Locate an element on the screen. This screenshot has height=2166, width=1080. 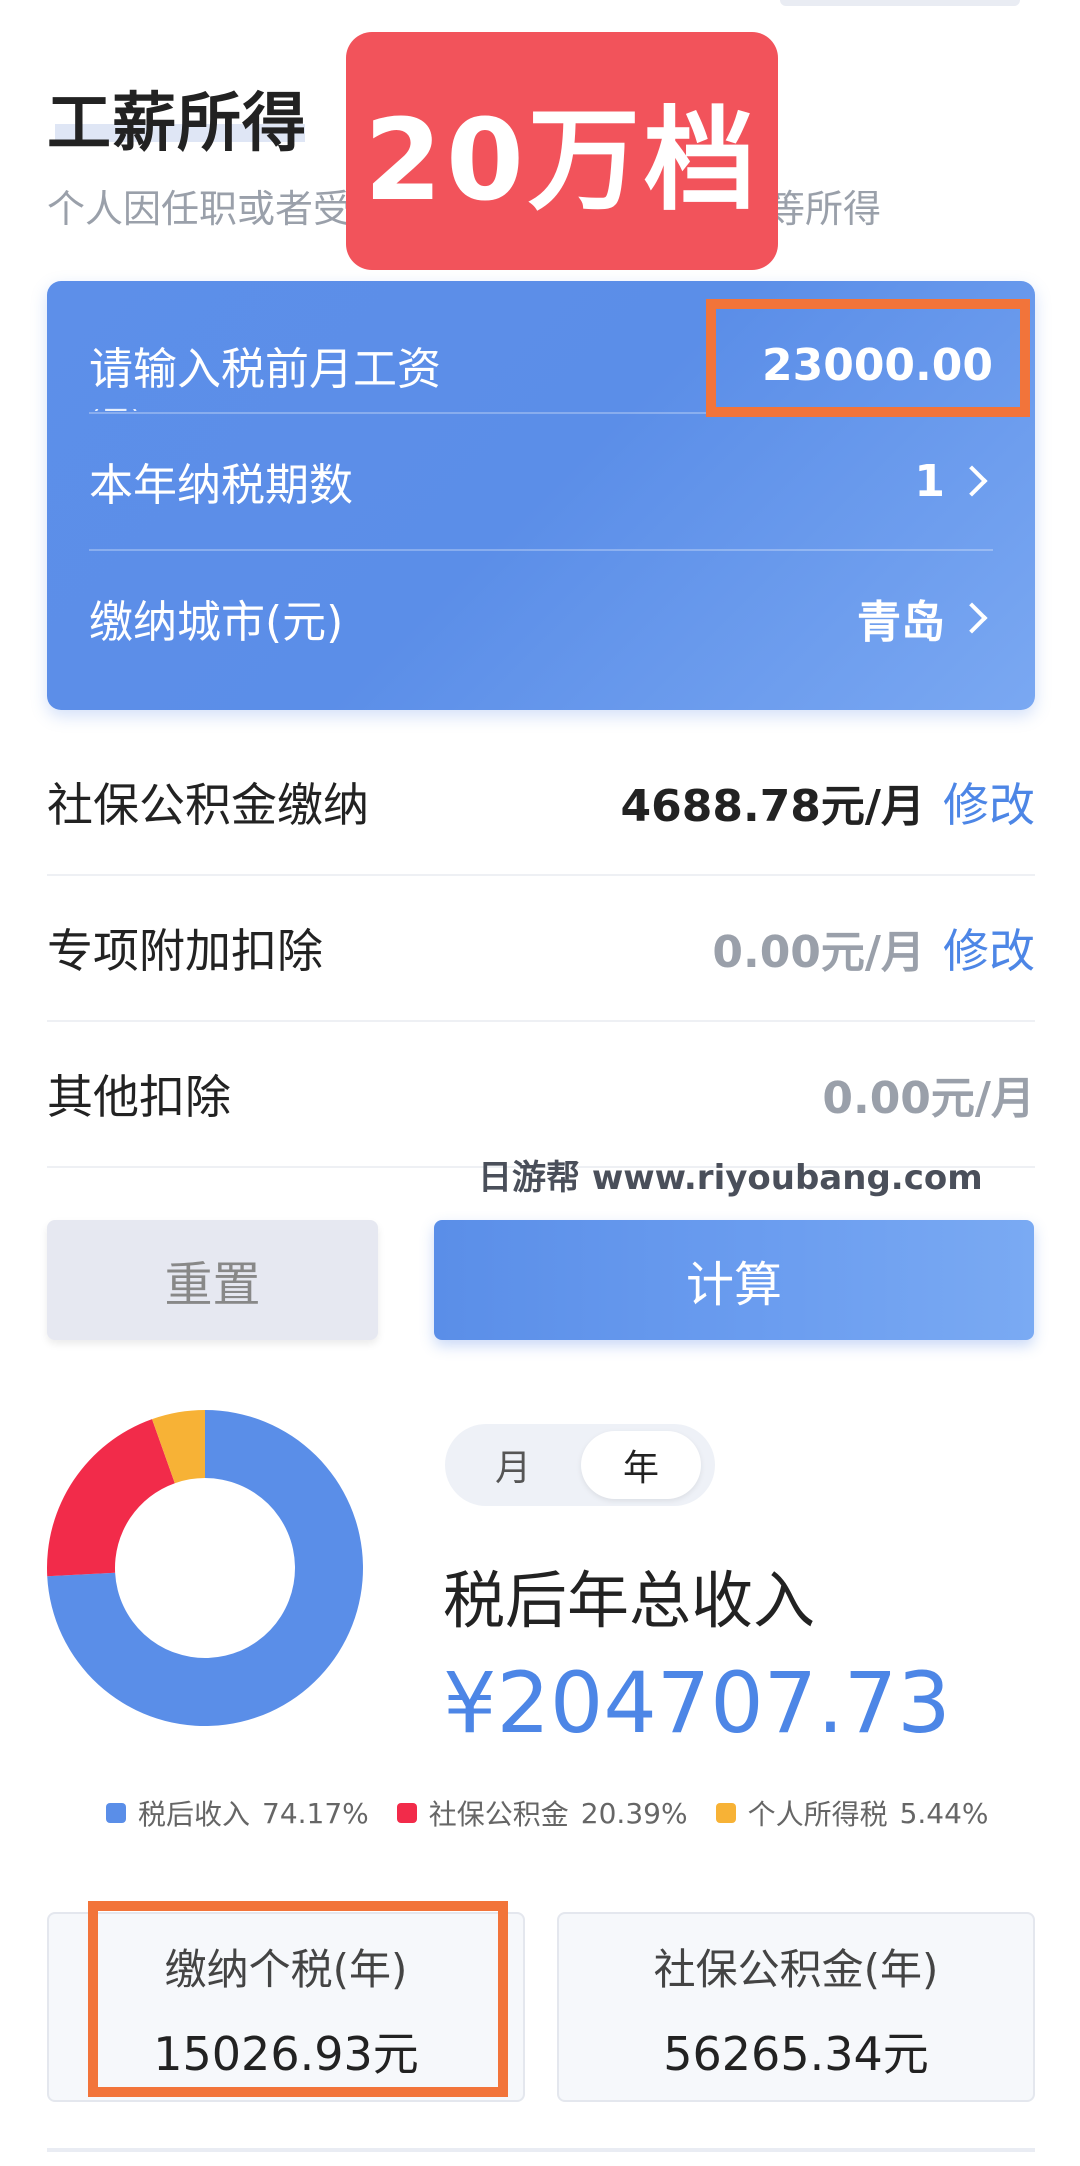
special-deduction-row: 专项附加扣除 0.00元/月 修改 is located at coordinates (541, 949).